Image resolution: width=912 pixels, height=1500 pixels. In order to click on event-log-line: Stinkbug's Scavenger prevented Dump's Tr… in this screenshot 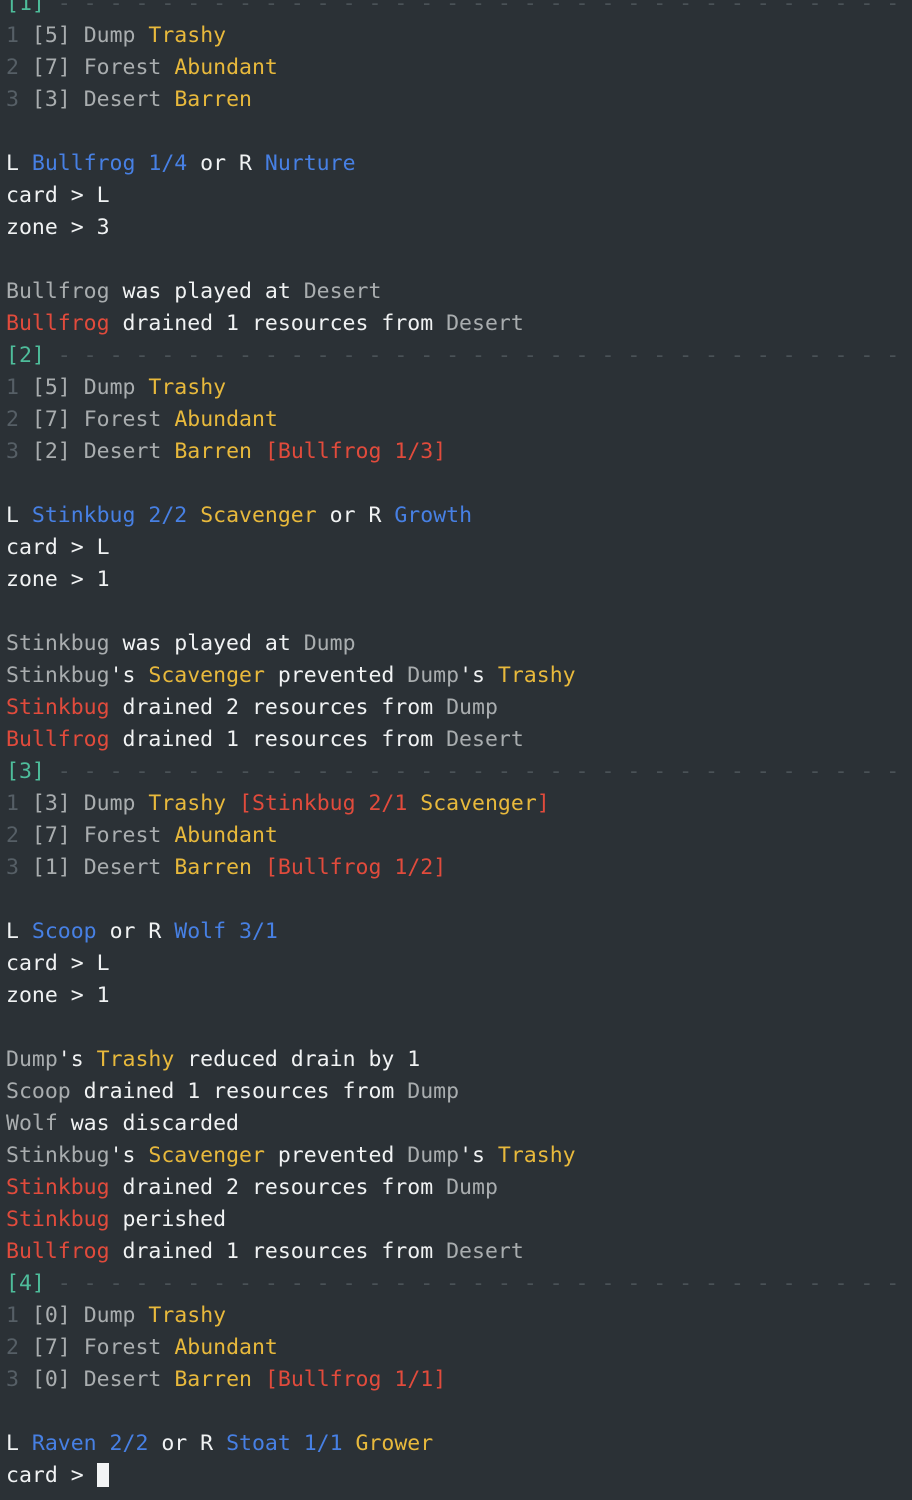, I will do `click(456, 676)`.